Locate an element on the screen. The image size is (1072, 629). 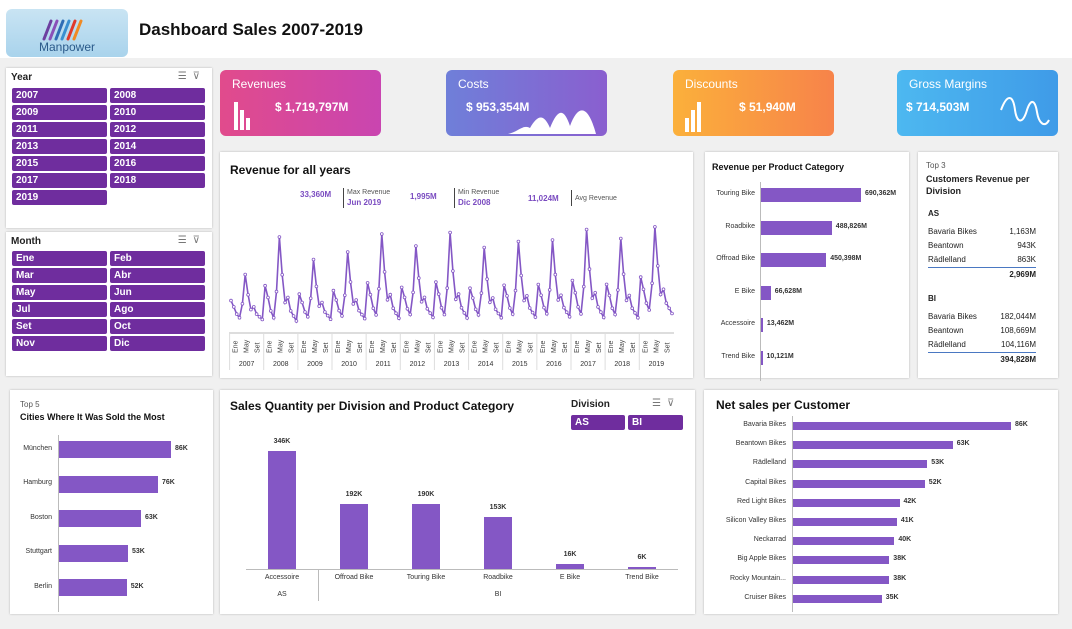
data-label: 41K is located at coordinates (907, 520).